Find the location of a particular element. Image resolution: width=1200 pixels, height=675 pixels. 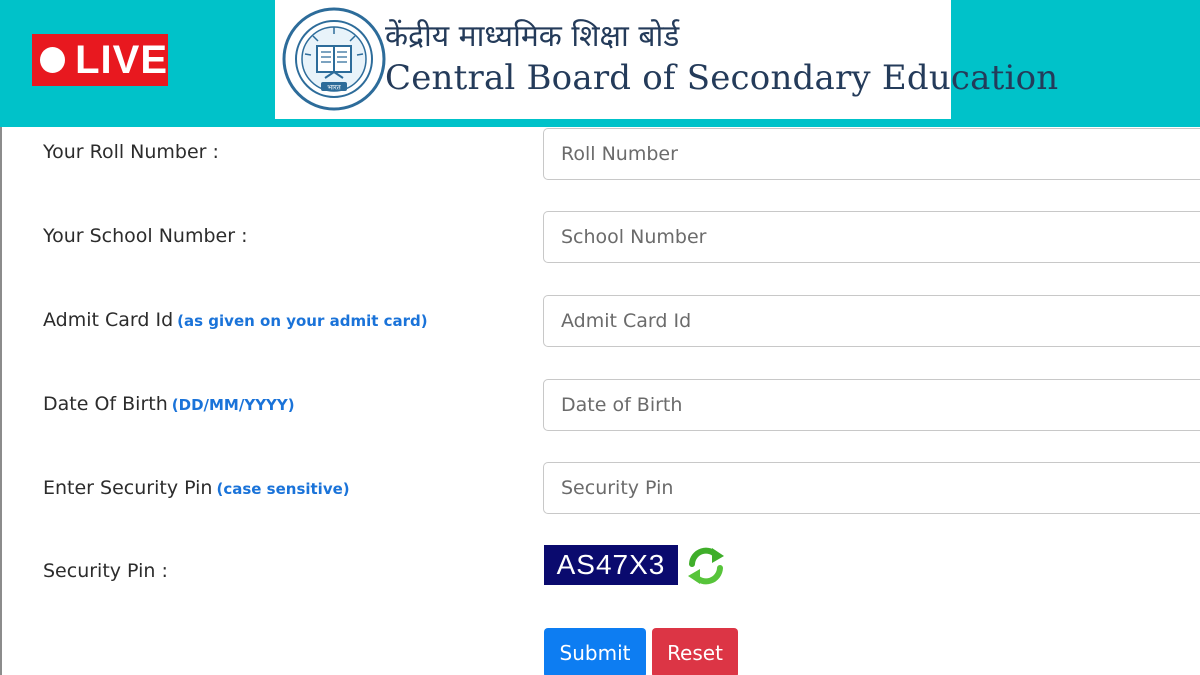

roll-number-label: Your Roll Number : is located at coordinates (131, 152).